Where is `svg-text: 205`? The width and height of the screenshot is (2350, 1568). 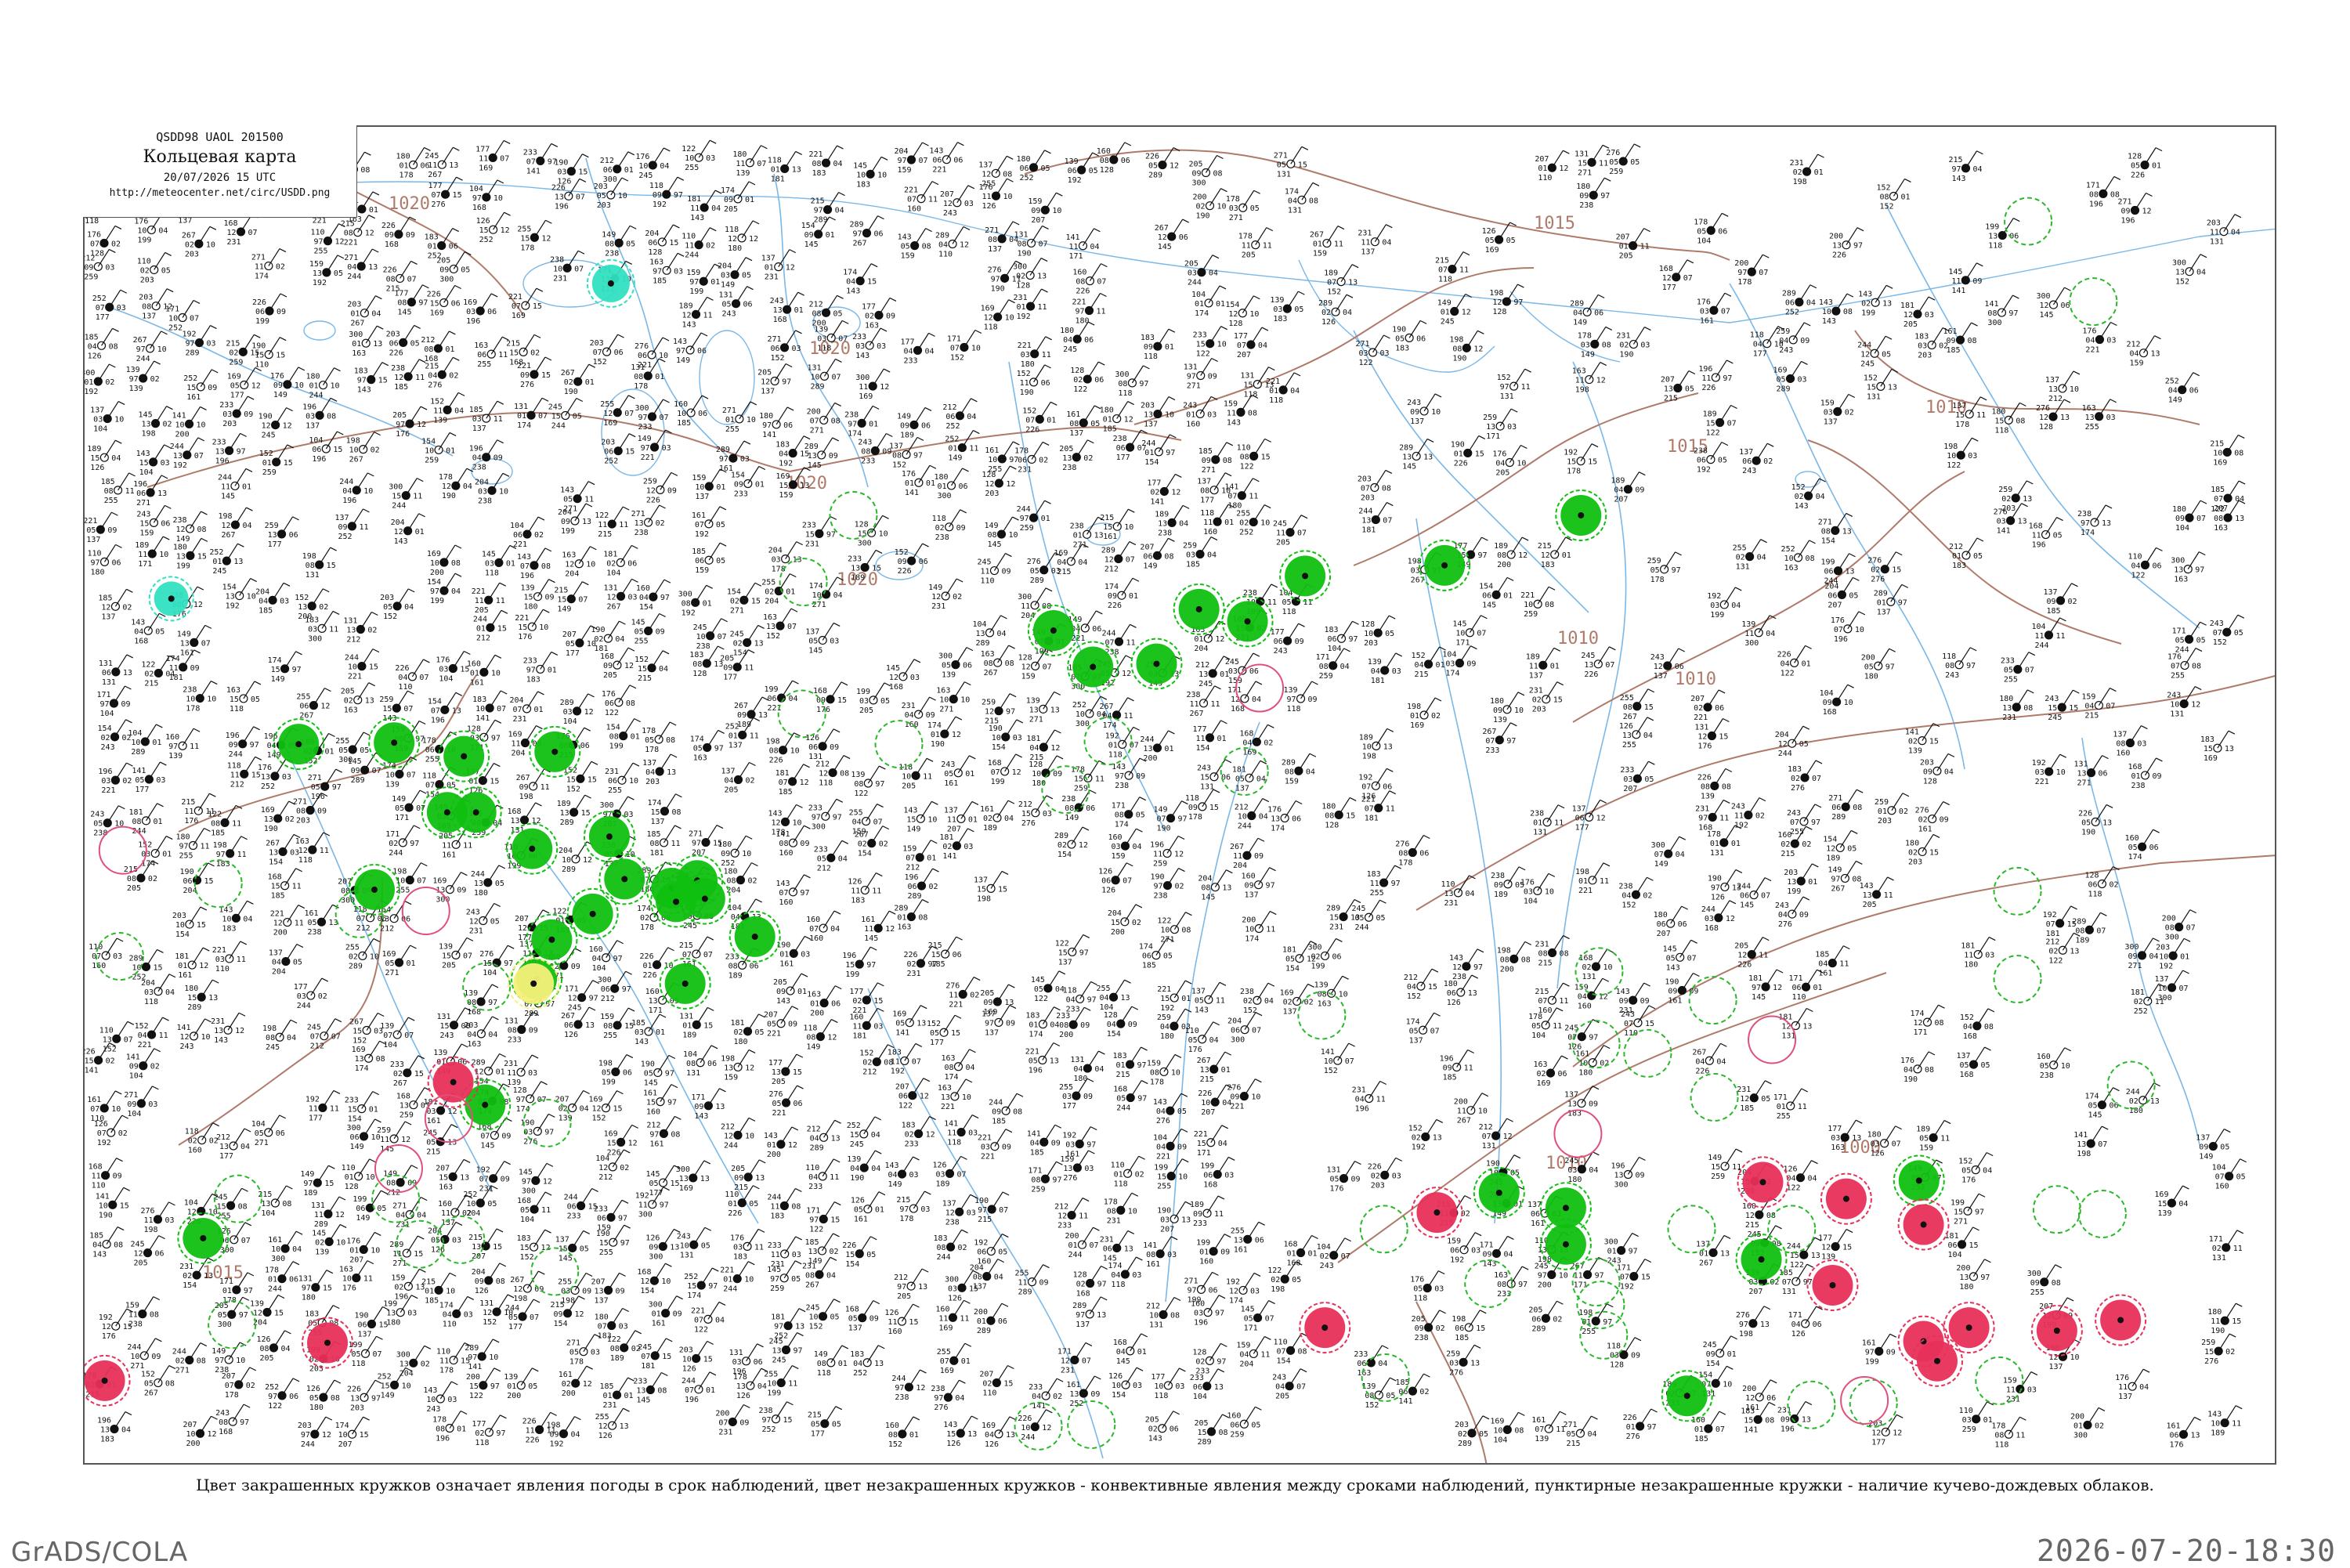
svg-text: 205 is located at coordinates (610, 675).